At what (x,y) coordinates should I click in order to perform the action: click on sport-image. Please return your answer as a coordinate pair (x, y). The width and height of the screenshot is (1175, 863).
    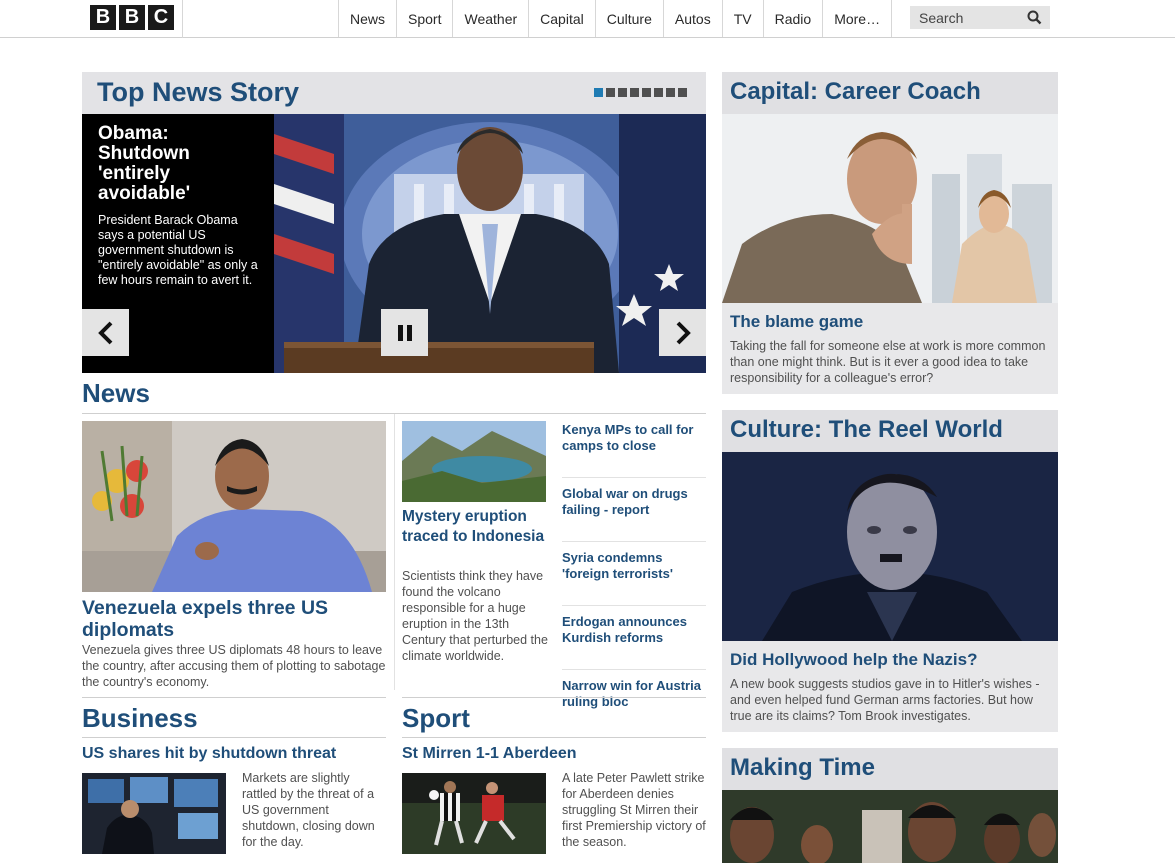
    Looking at the image, I should click on (474, 813).